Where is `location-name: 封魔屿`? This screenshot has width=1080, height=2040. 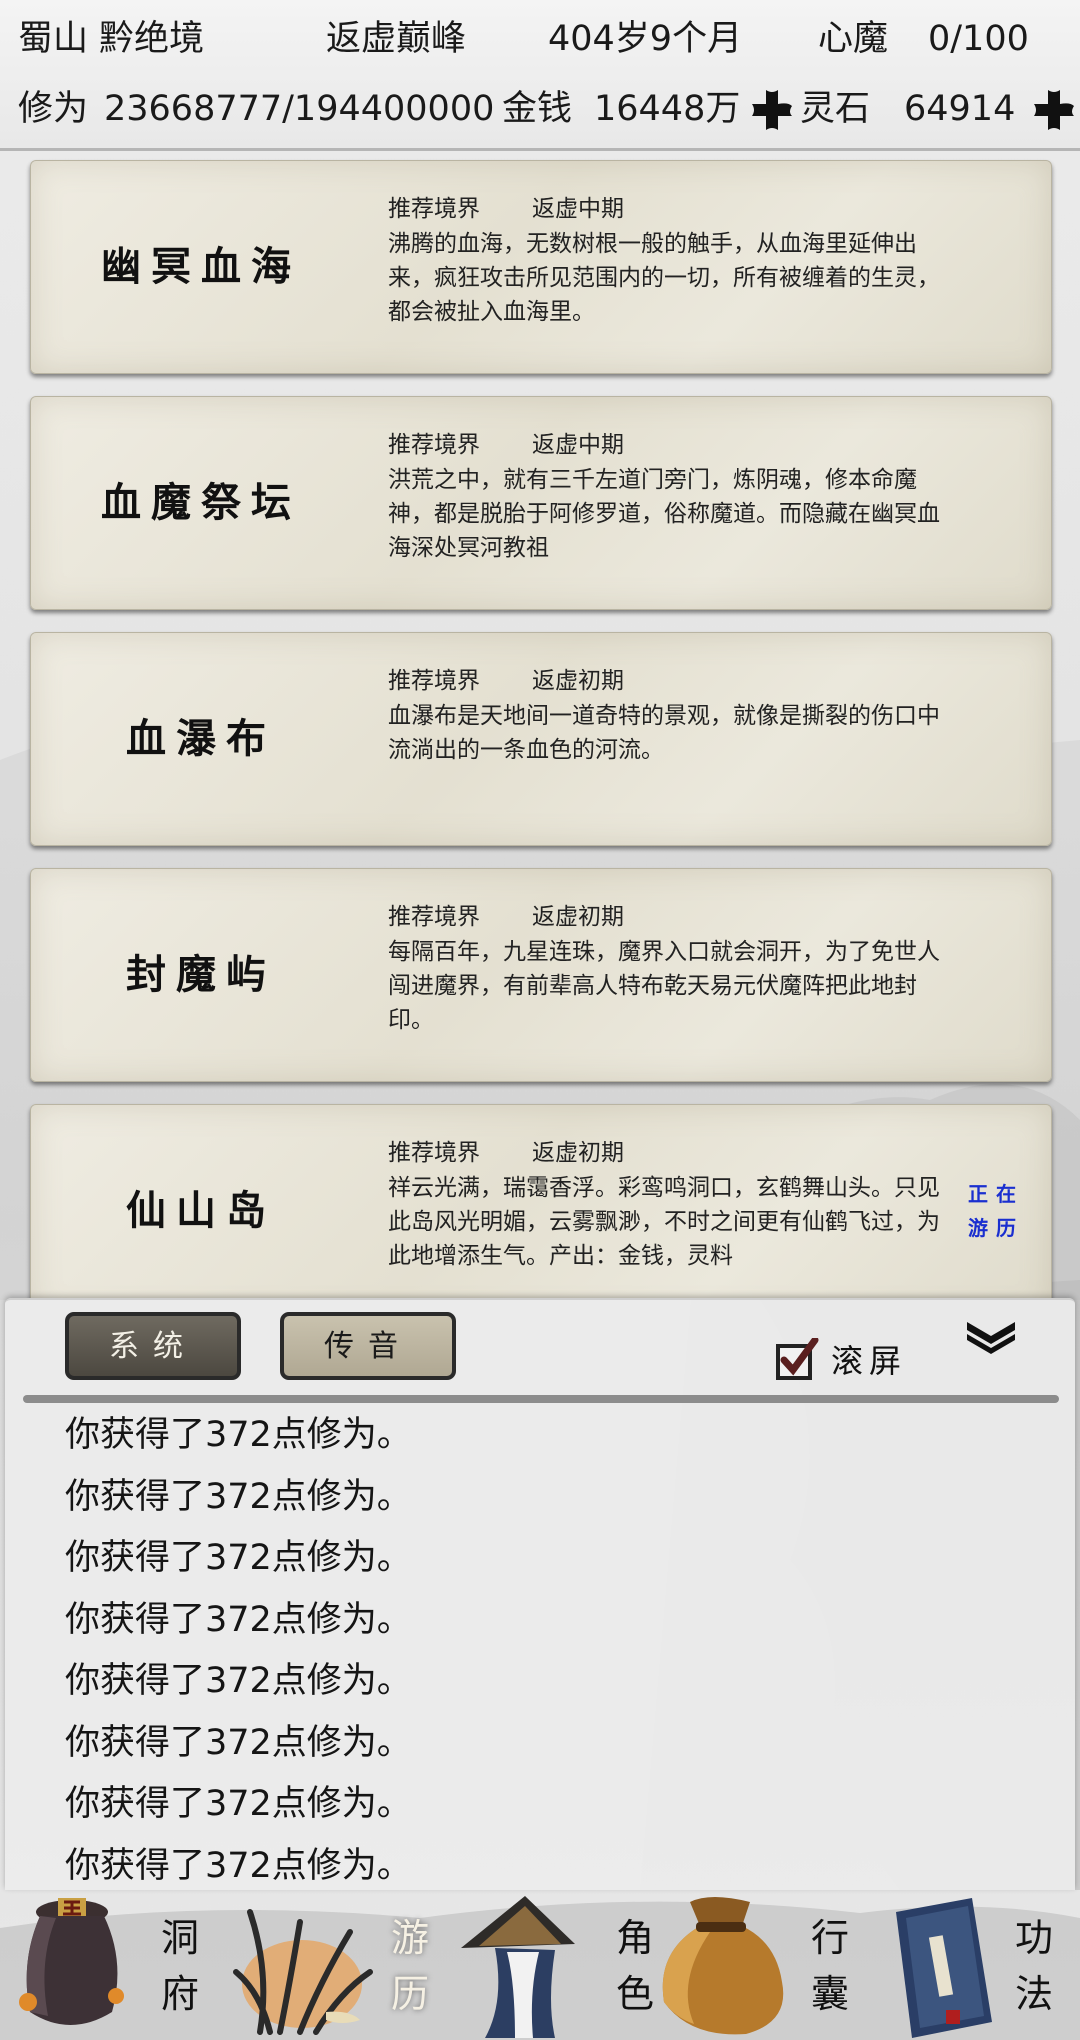 location-name: 封魔屿 is located at coordinates (201, 974).